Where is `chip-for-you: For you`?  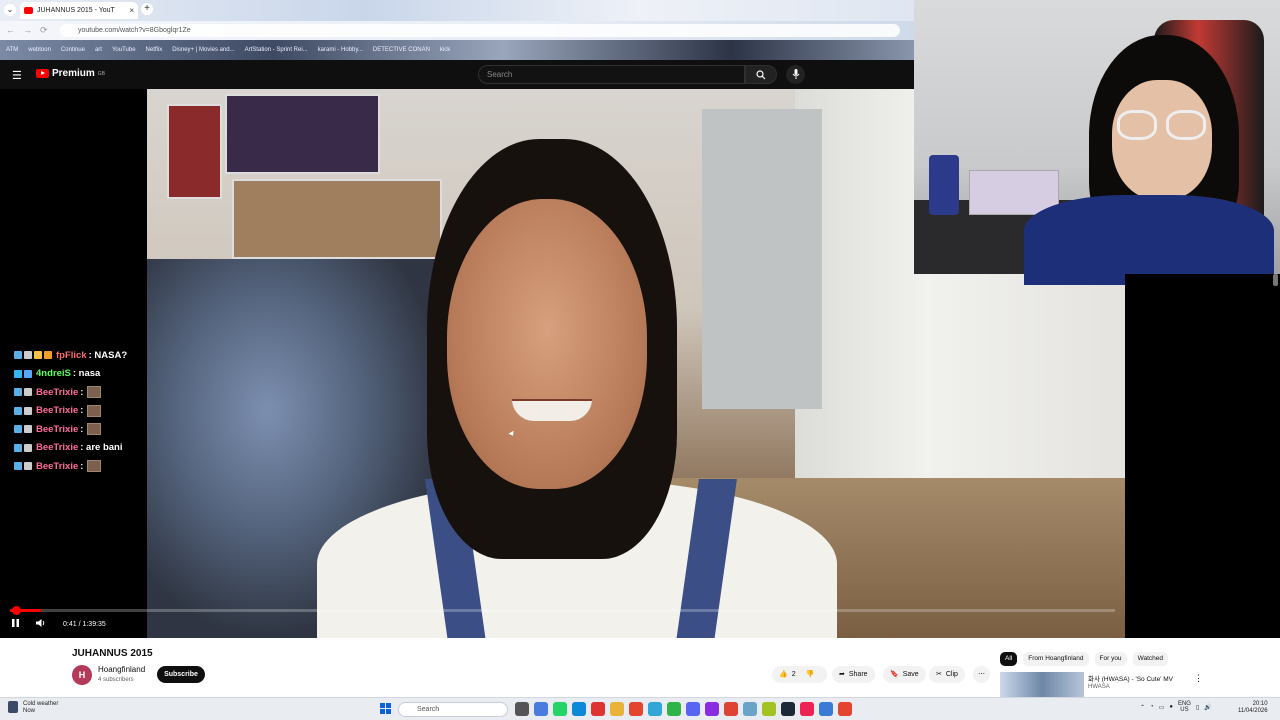
chip-for-you: For you is located at coordinates (1110, 659).